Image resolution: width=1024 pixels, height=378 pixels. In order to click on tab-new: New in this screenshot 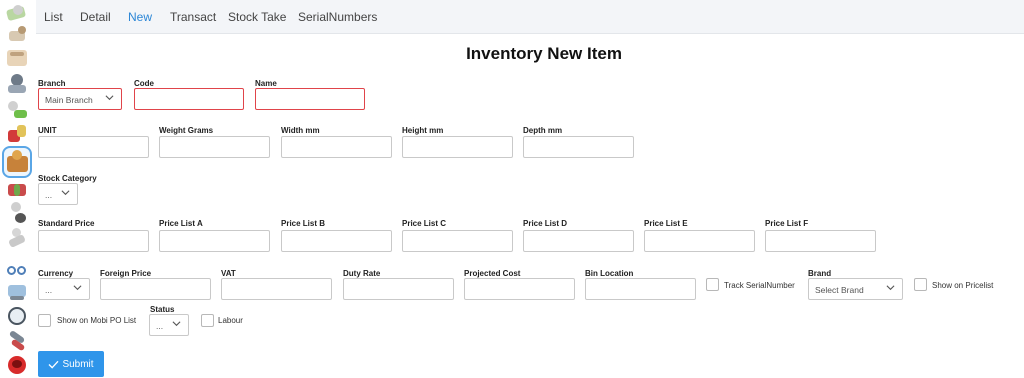, I will do `click(140, 17)`.